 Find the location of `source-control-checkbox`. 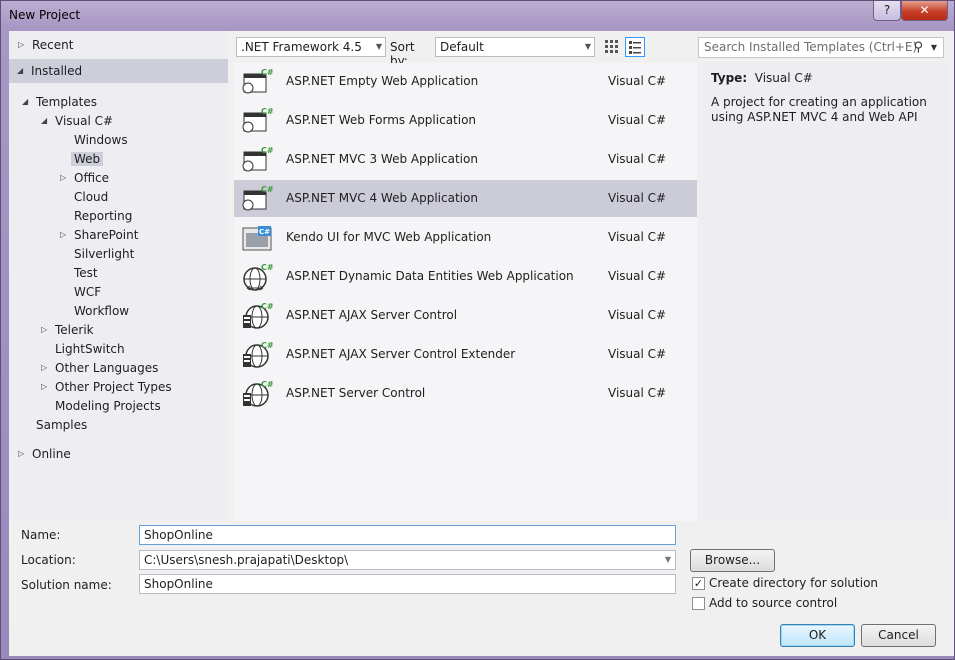

source-control-checkbox is located at coordinates (698, 603).